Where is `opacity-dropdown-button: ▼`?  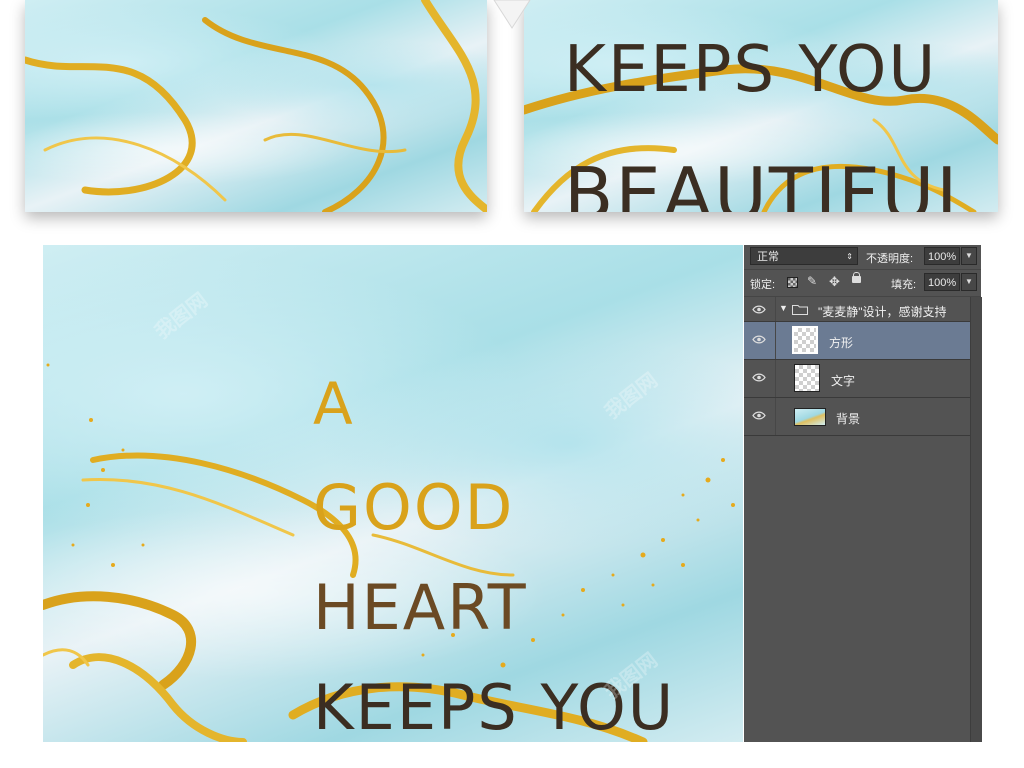 opacity-dropdown-button: ▼ is located at coordinates (969, 256).